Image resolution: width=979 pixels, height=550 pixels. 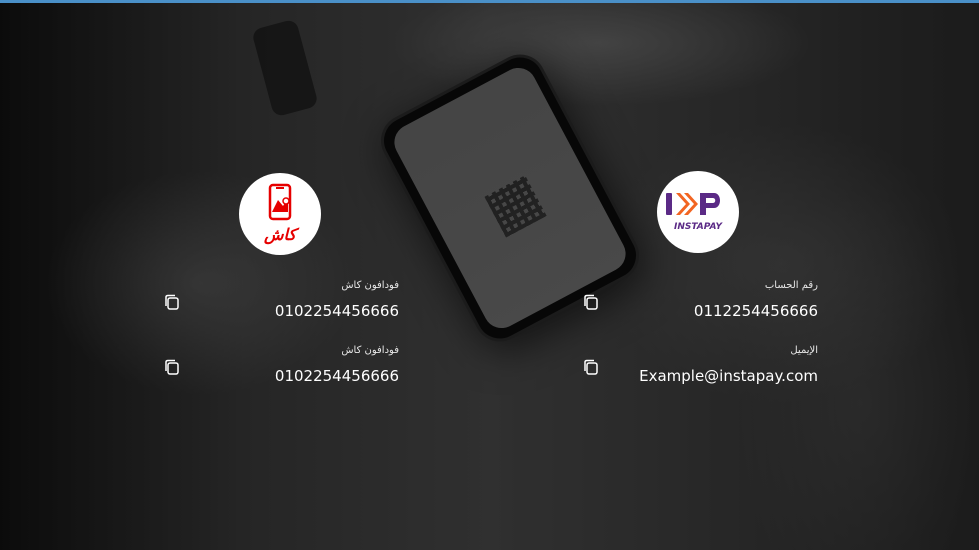 I want to click on vodafone-cash-logo-icon: كاش, so click(x=281, y=214).